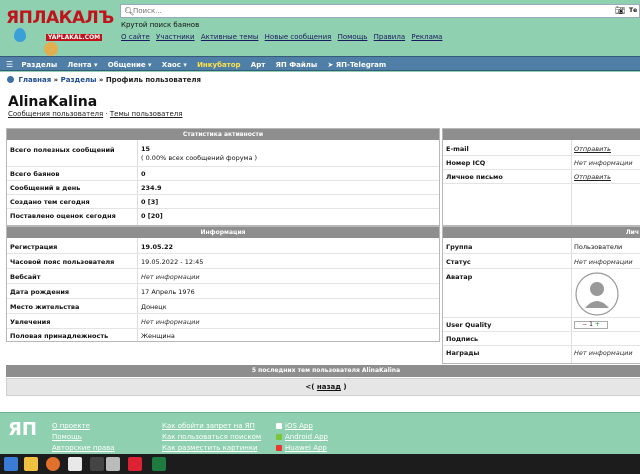 Image resolution: width=640 pixels, height=474 pixels. What do you see at coordinates (20, 35) in the screenshot?
I see `drop-icon` at bounding box center [20, 35].